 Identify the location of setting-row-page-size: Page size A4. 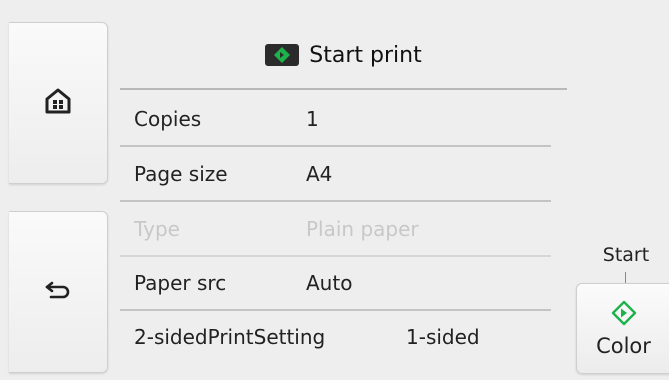
(335, 174).